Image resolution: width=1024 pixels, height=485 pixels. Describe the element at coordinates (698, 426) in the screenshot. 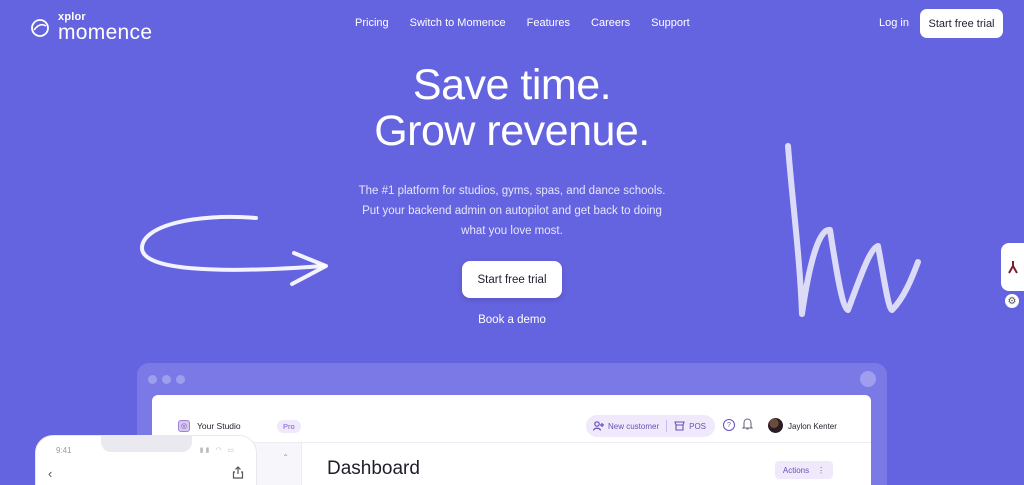

I see `pos-label: POS` at that location.